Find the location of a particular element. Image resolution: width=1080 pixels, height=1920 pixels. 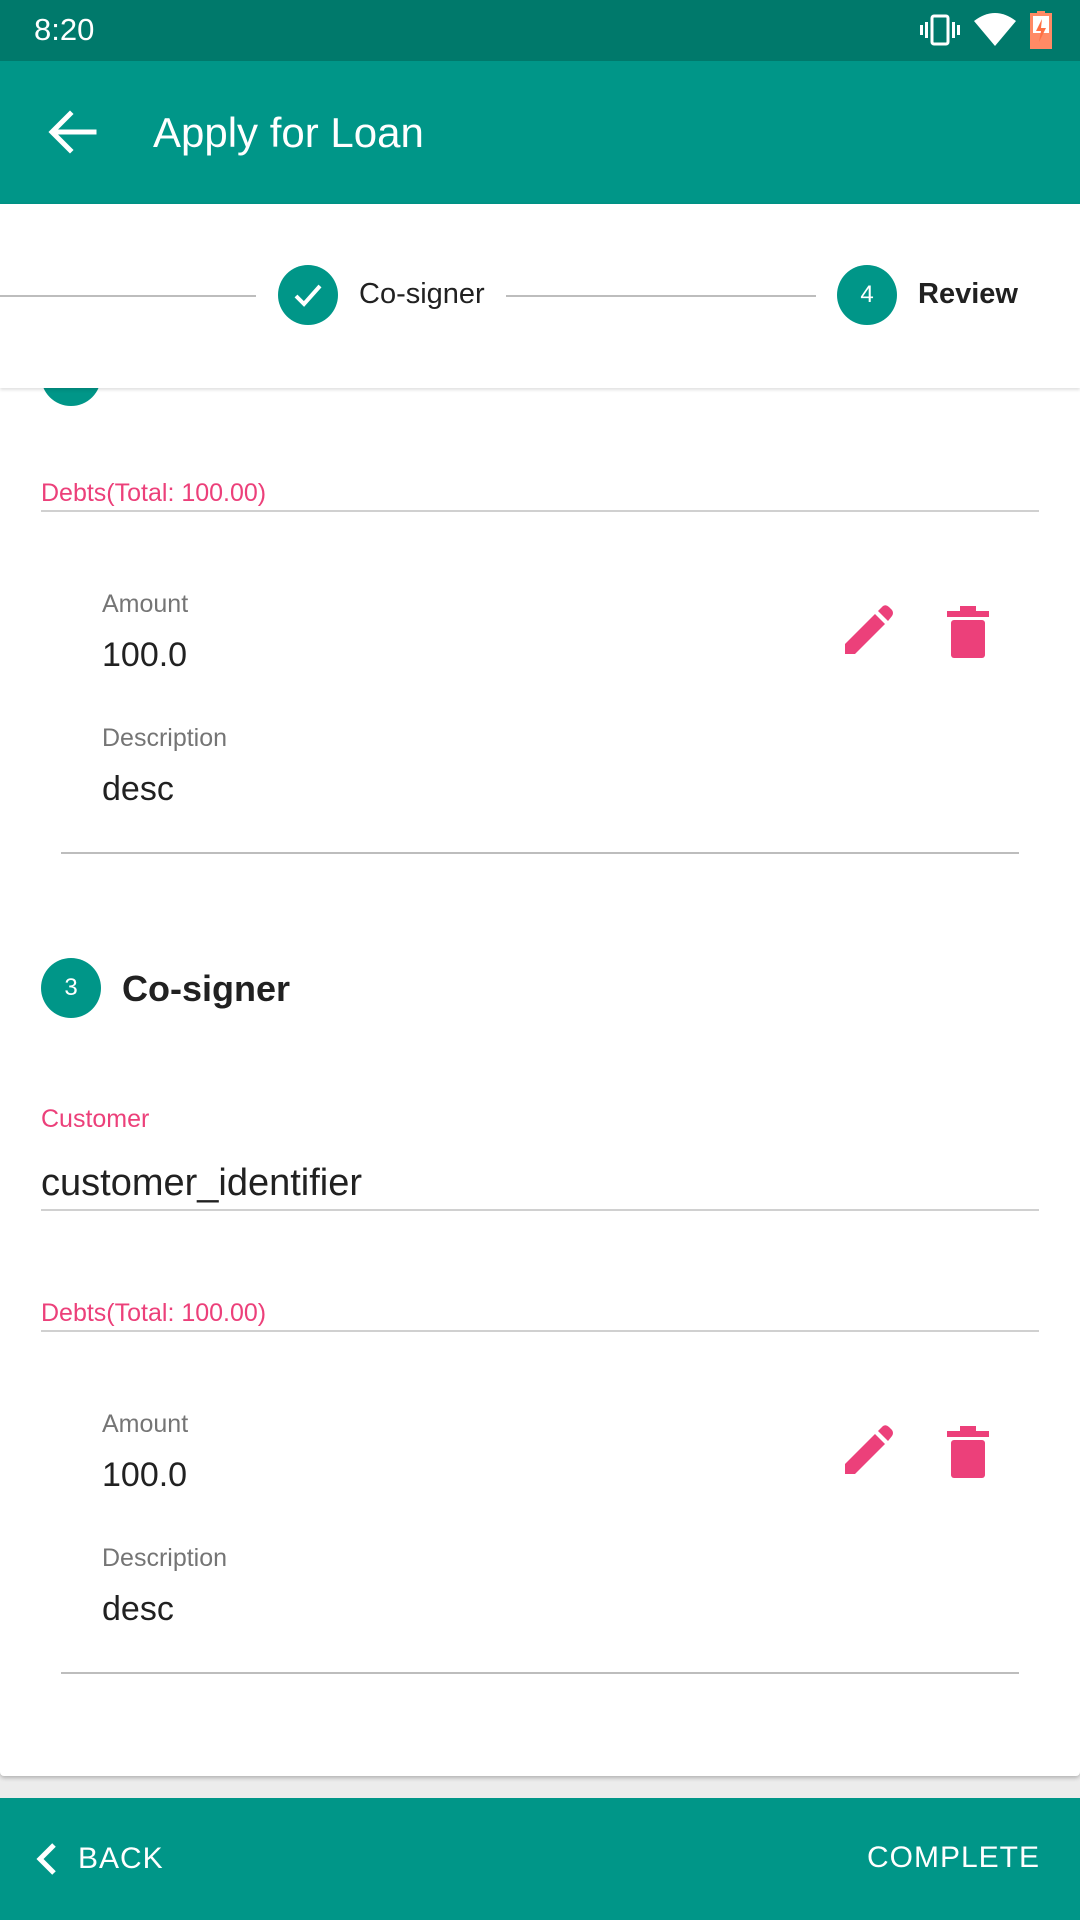

check-icon is located at coordinates (308, 295).